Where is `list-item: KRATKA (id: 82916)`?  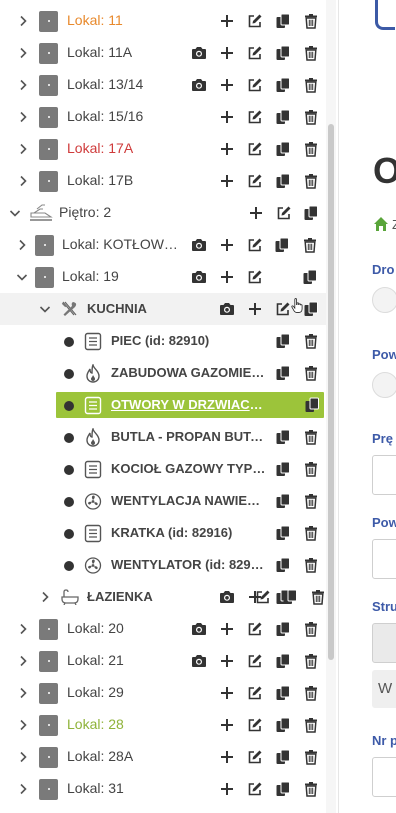 list-item: KRATKA (id: 82916) is located at coordinates (163, 533).